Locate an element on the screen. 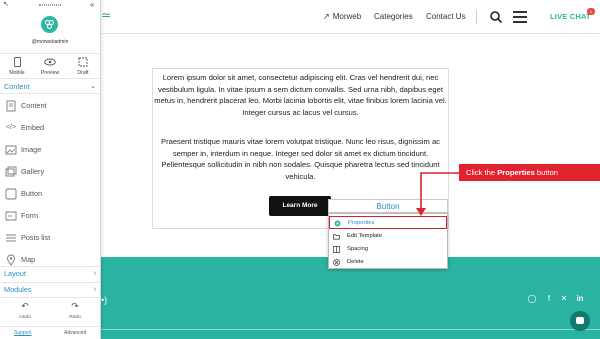 The width and height of the screenshot is (600, 339). context-menu-delete: Delete is located at coordinates (388, 262).